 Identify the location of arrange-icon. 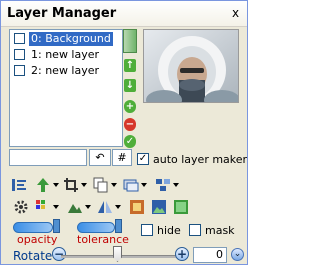
(163, 185).